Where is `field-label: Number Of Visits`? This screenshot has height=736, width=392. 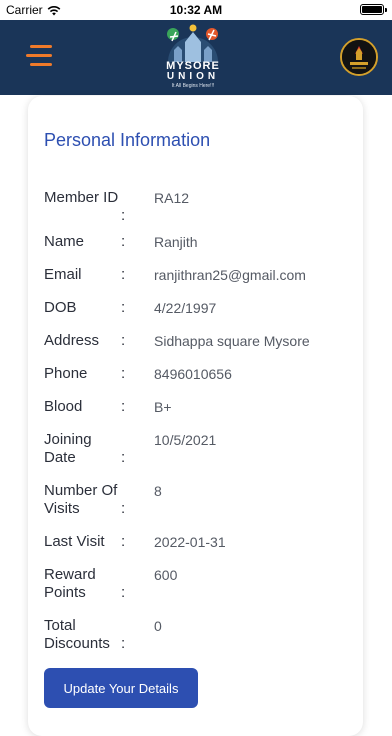 field-label: Number Of Visits is located at coordinates (81, 499).